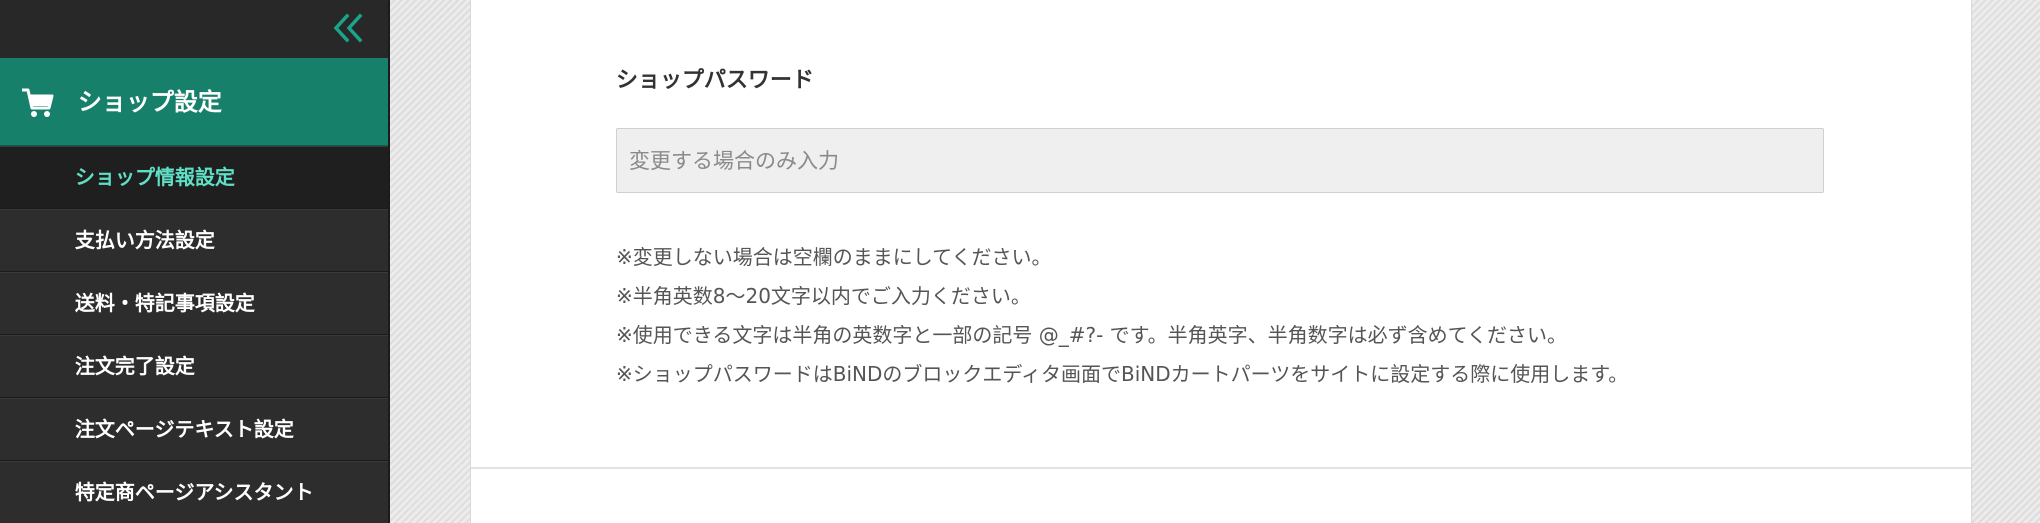 This screenshot has height=523, width=2040. I want to click on shop-settings-header: ショップ設定, so click(194, 102).